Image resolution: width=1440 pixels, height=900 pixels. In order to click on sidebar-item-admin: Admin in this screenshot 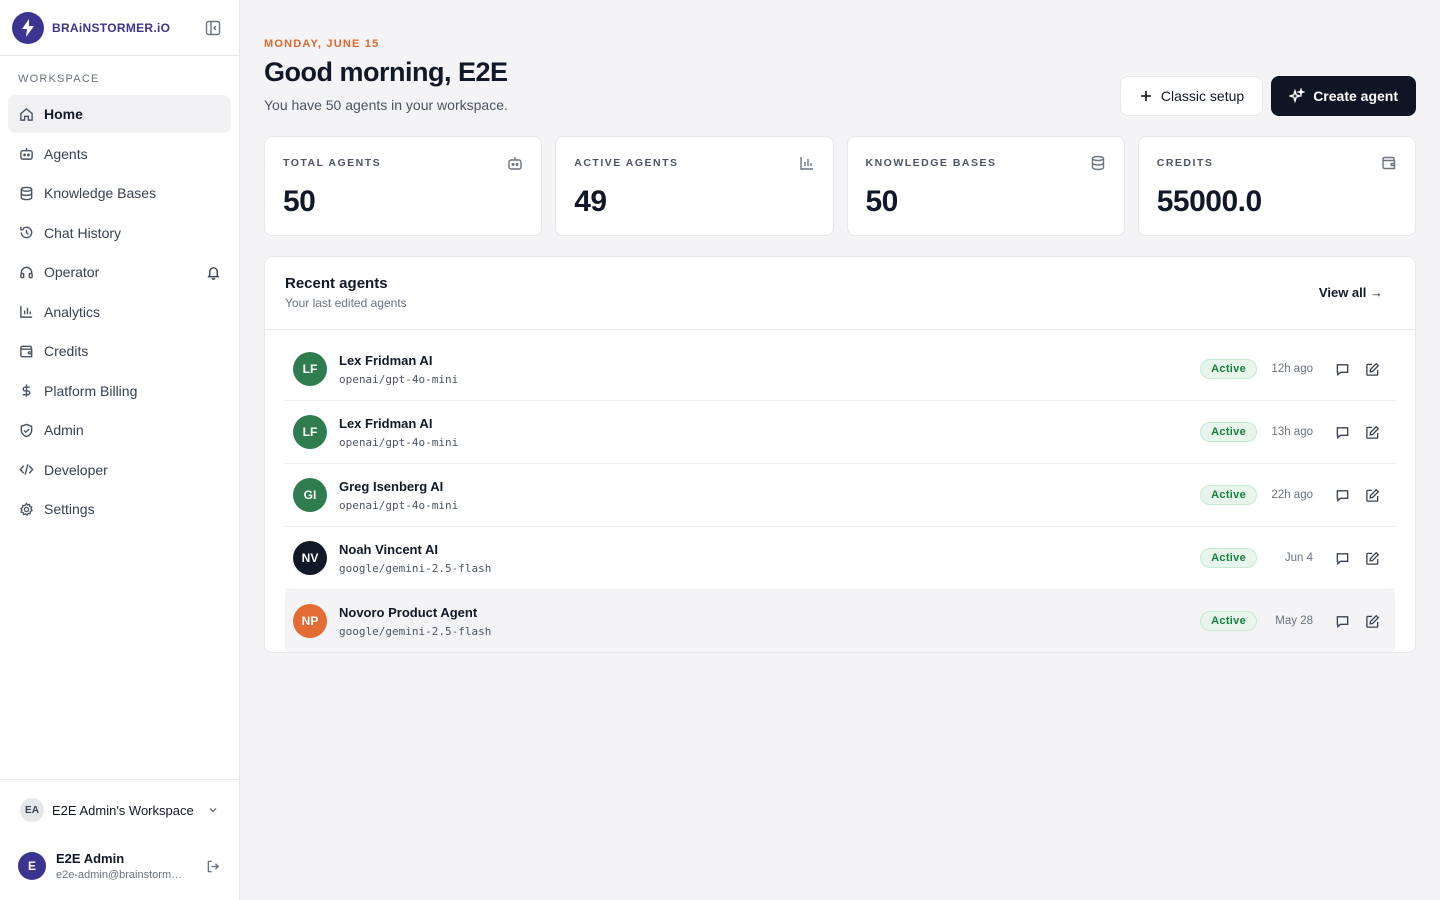, I will do `click(119, 430)`.